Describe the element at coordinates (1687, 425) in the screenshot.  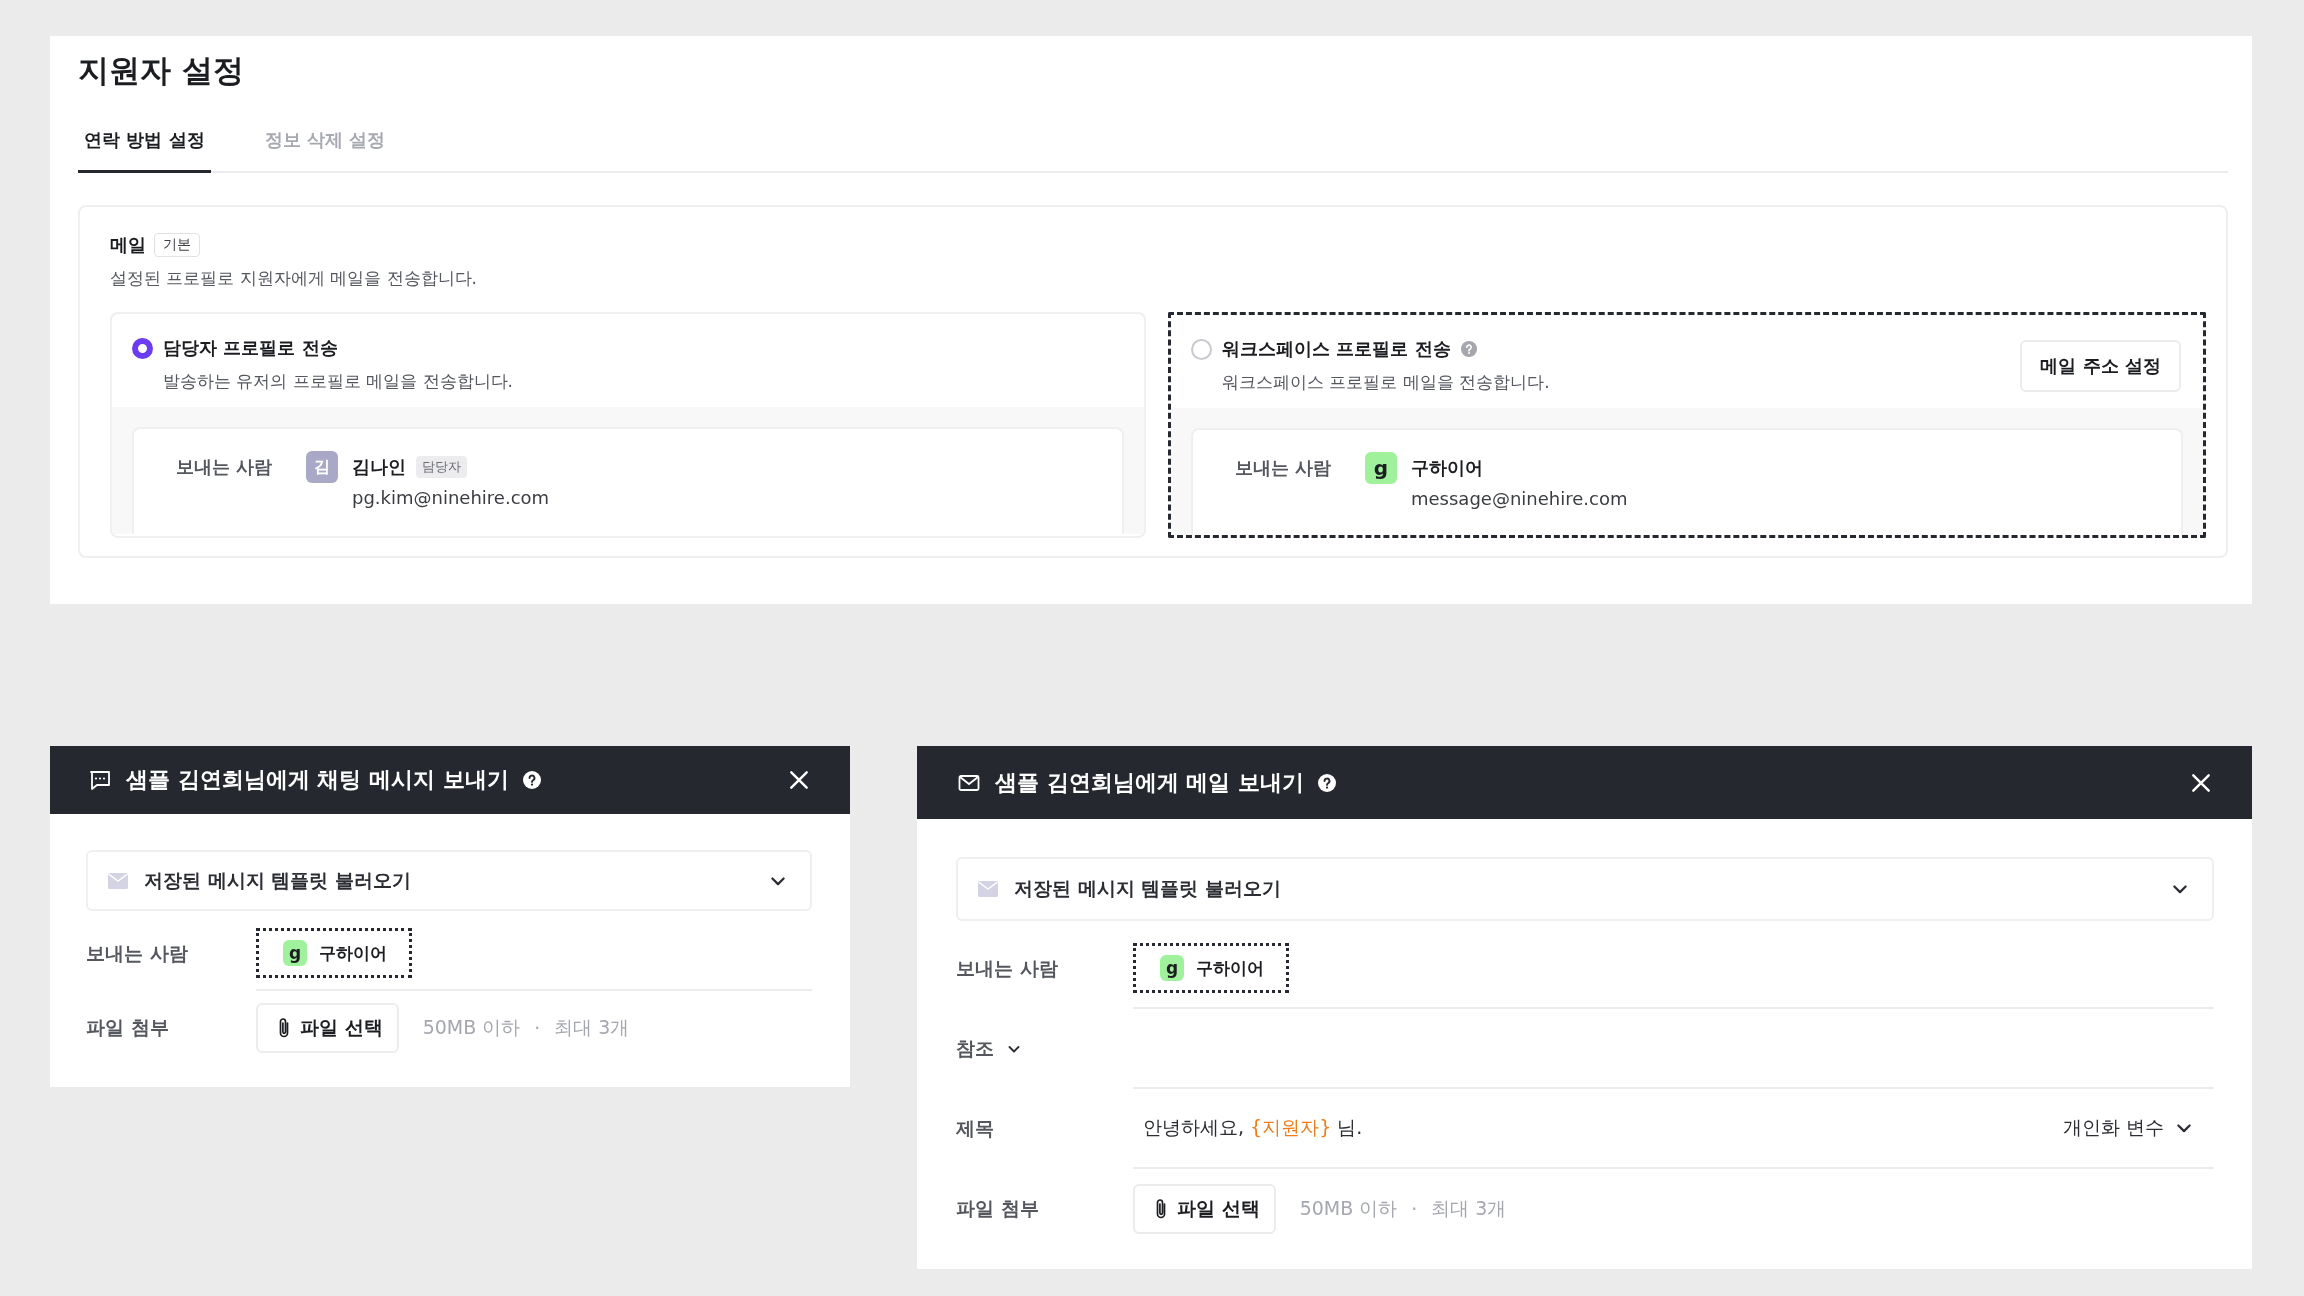
I see `option-card: 워크스페이스 프로필로 전송 워크스페이스 프로필로 메일을 전송합니다. 메일 주소 설정 보내는 사람 g 구하이어 message@ninehire.com` at that location.